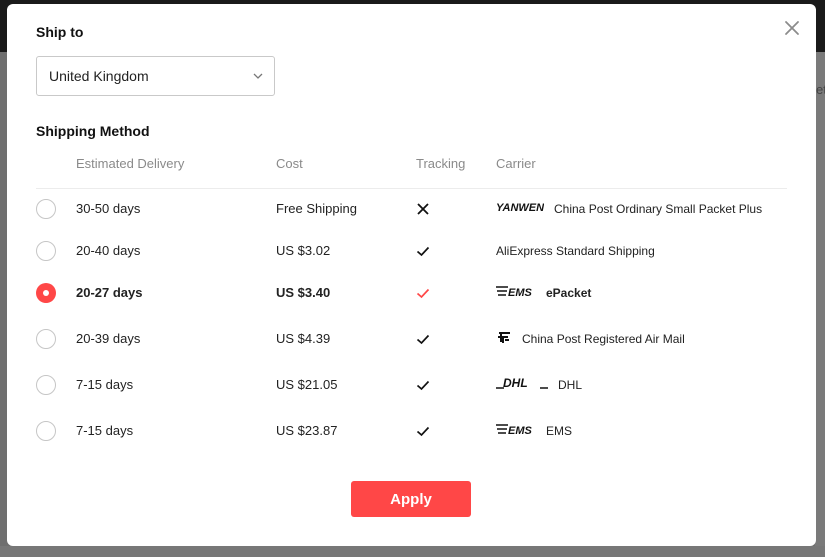 Image resolution: width=825 pixels, height=557 pixels. I want to click on shipping-cost: US $3.40, so click(303, 292).